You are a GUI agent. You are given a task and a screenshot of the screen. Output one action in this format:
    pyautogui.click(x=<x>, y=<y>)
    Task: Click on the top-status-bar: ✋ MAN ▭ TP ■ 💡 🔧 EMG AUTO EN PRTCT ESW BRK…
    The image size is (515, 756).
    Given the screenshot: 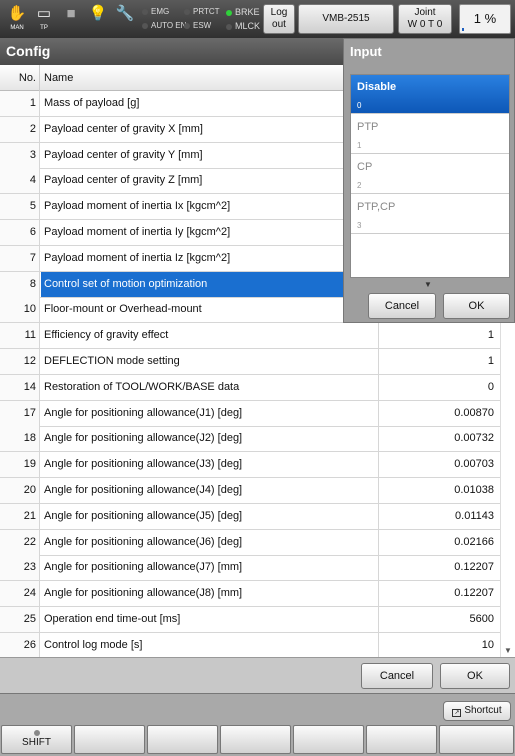 What is the action you would take?
    pyautogui.click(x=257, y=19)
    